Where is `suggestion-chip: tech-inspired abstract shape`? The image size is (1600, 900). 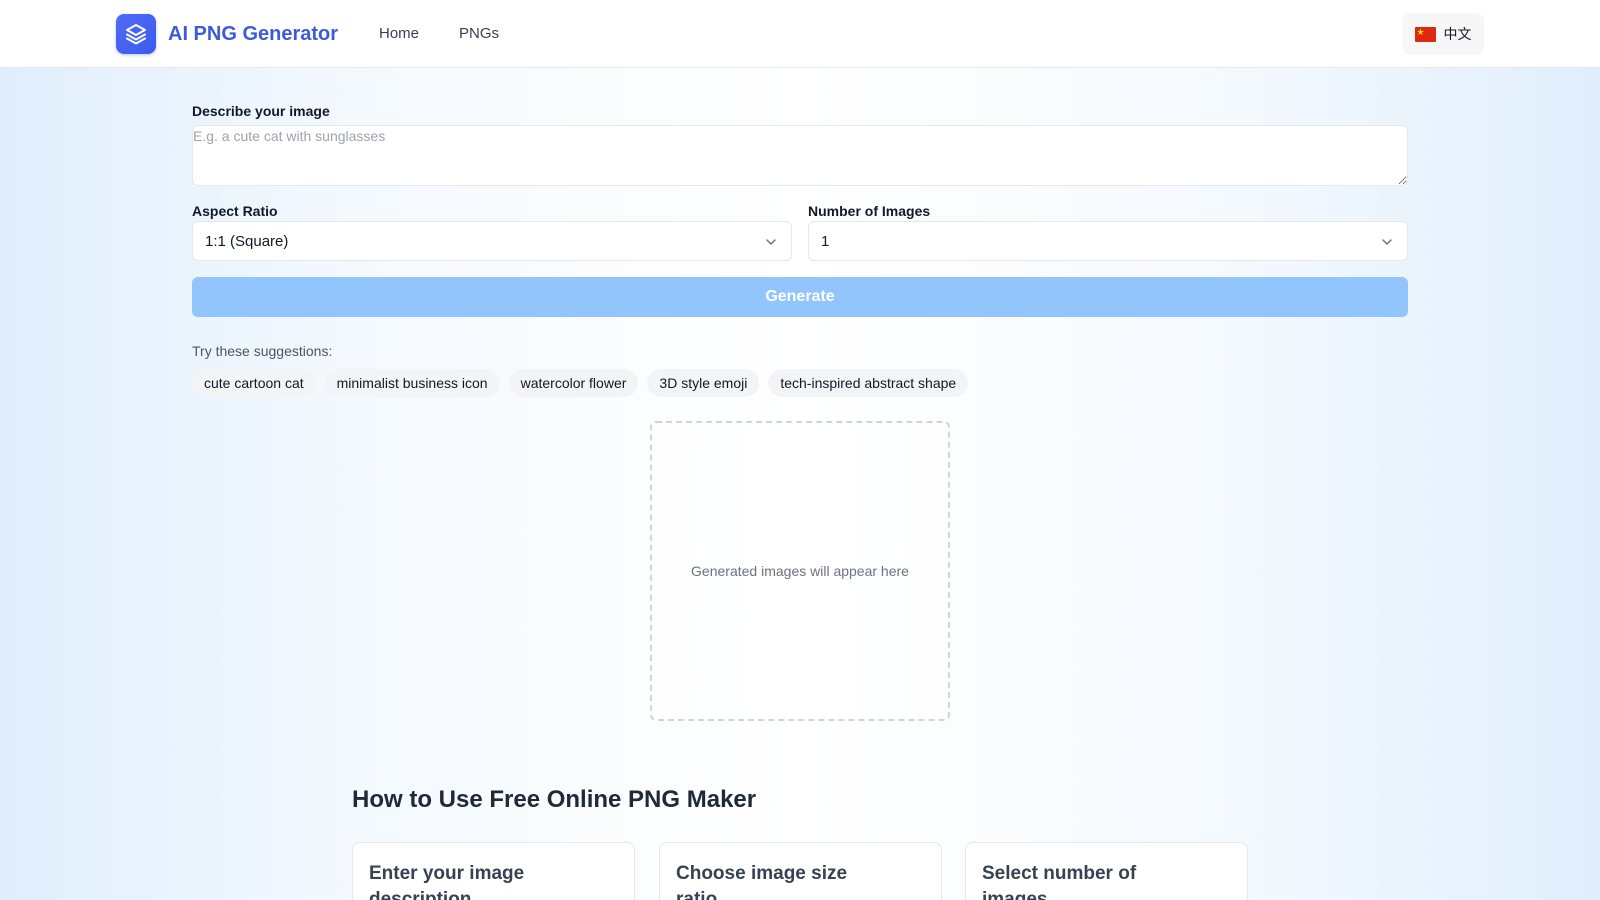 suggestion-chip: tech-inspired abstract shape is located at coordinates (868, 383).